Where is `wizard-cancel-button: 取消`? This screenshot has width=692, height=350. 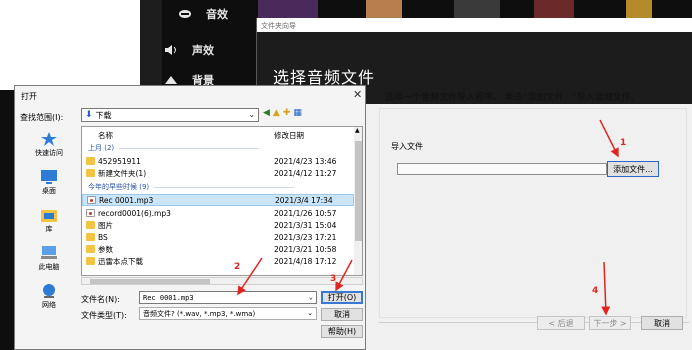
wizard-cancel-button: 取消 is located at coordinates (662, 323).